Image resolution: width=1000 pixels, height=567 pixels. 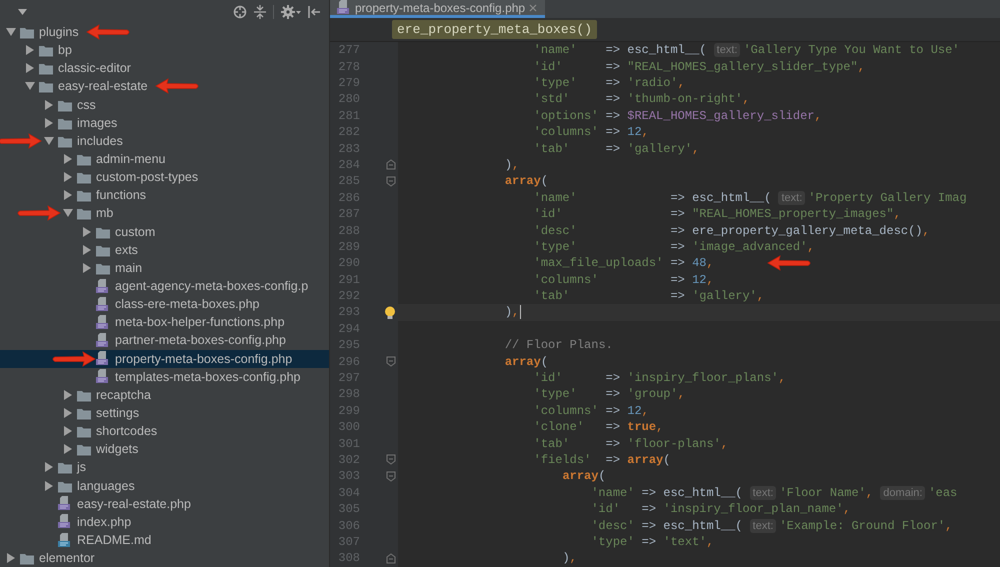 What do you see at coordinates (127, 431) in the screenshot?
I see `folder-name: shortcodes` at bounding box center [127, 431].